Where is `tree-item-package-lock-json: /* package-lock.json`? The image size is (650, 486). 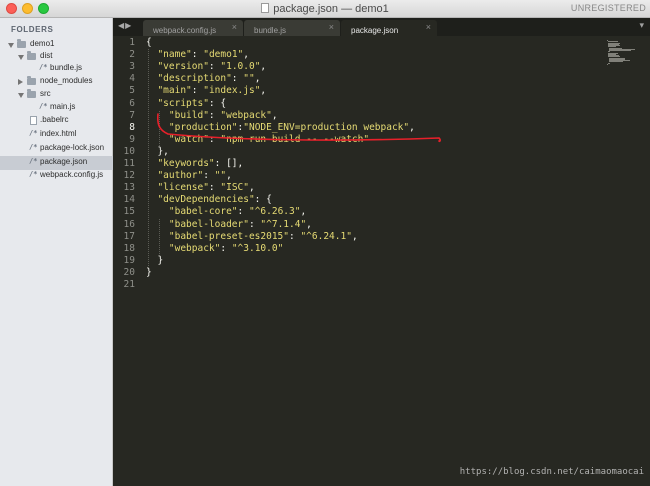
tree-item-package-lock-json: /* package-lock.json is located at coordinates (56, 149).